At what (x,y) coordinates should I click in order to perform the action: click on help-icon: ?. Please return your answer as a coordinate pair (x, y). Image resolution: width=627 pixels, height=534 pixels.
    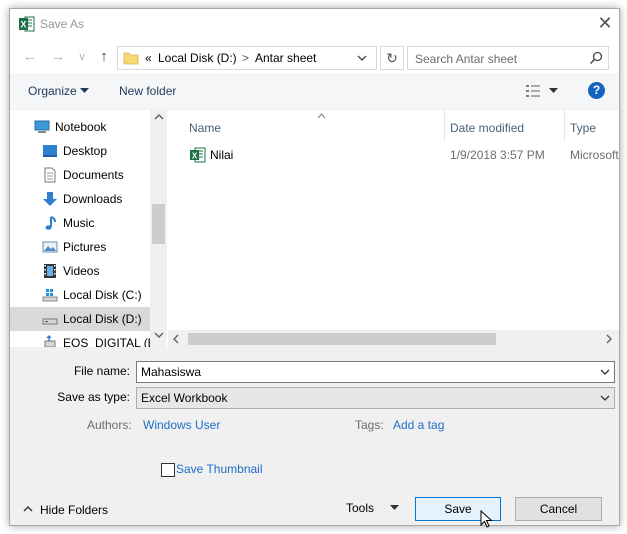
    Looking at the image, I should click on (596, 90).